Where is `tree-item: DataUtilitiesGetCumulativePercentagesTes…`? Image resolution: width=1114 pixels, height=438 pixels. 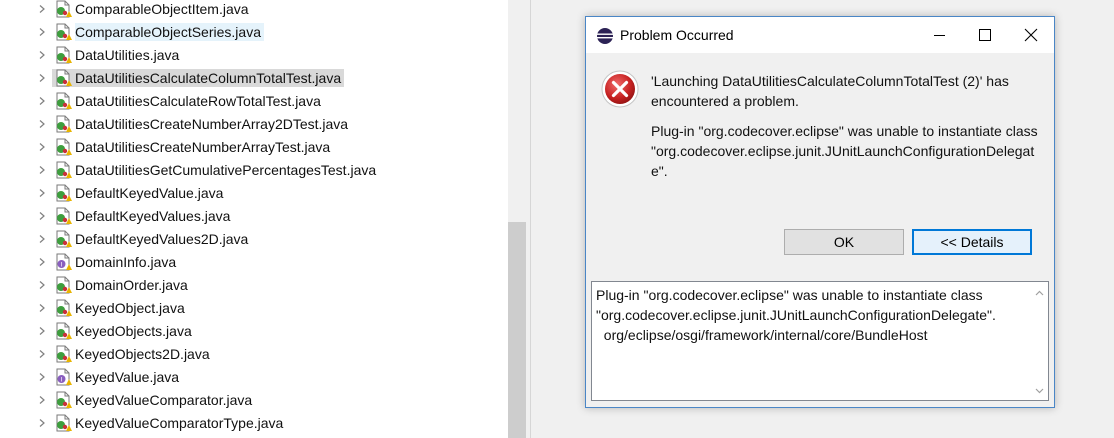 tree-item: DataUtilitiesGetCumulativePercentagesTes… is located at coordinates (254, 170).